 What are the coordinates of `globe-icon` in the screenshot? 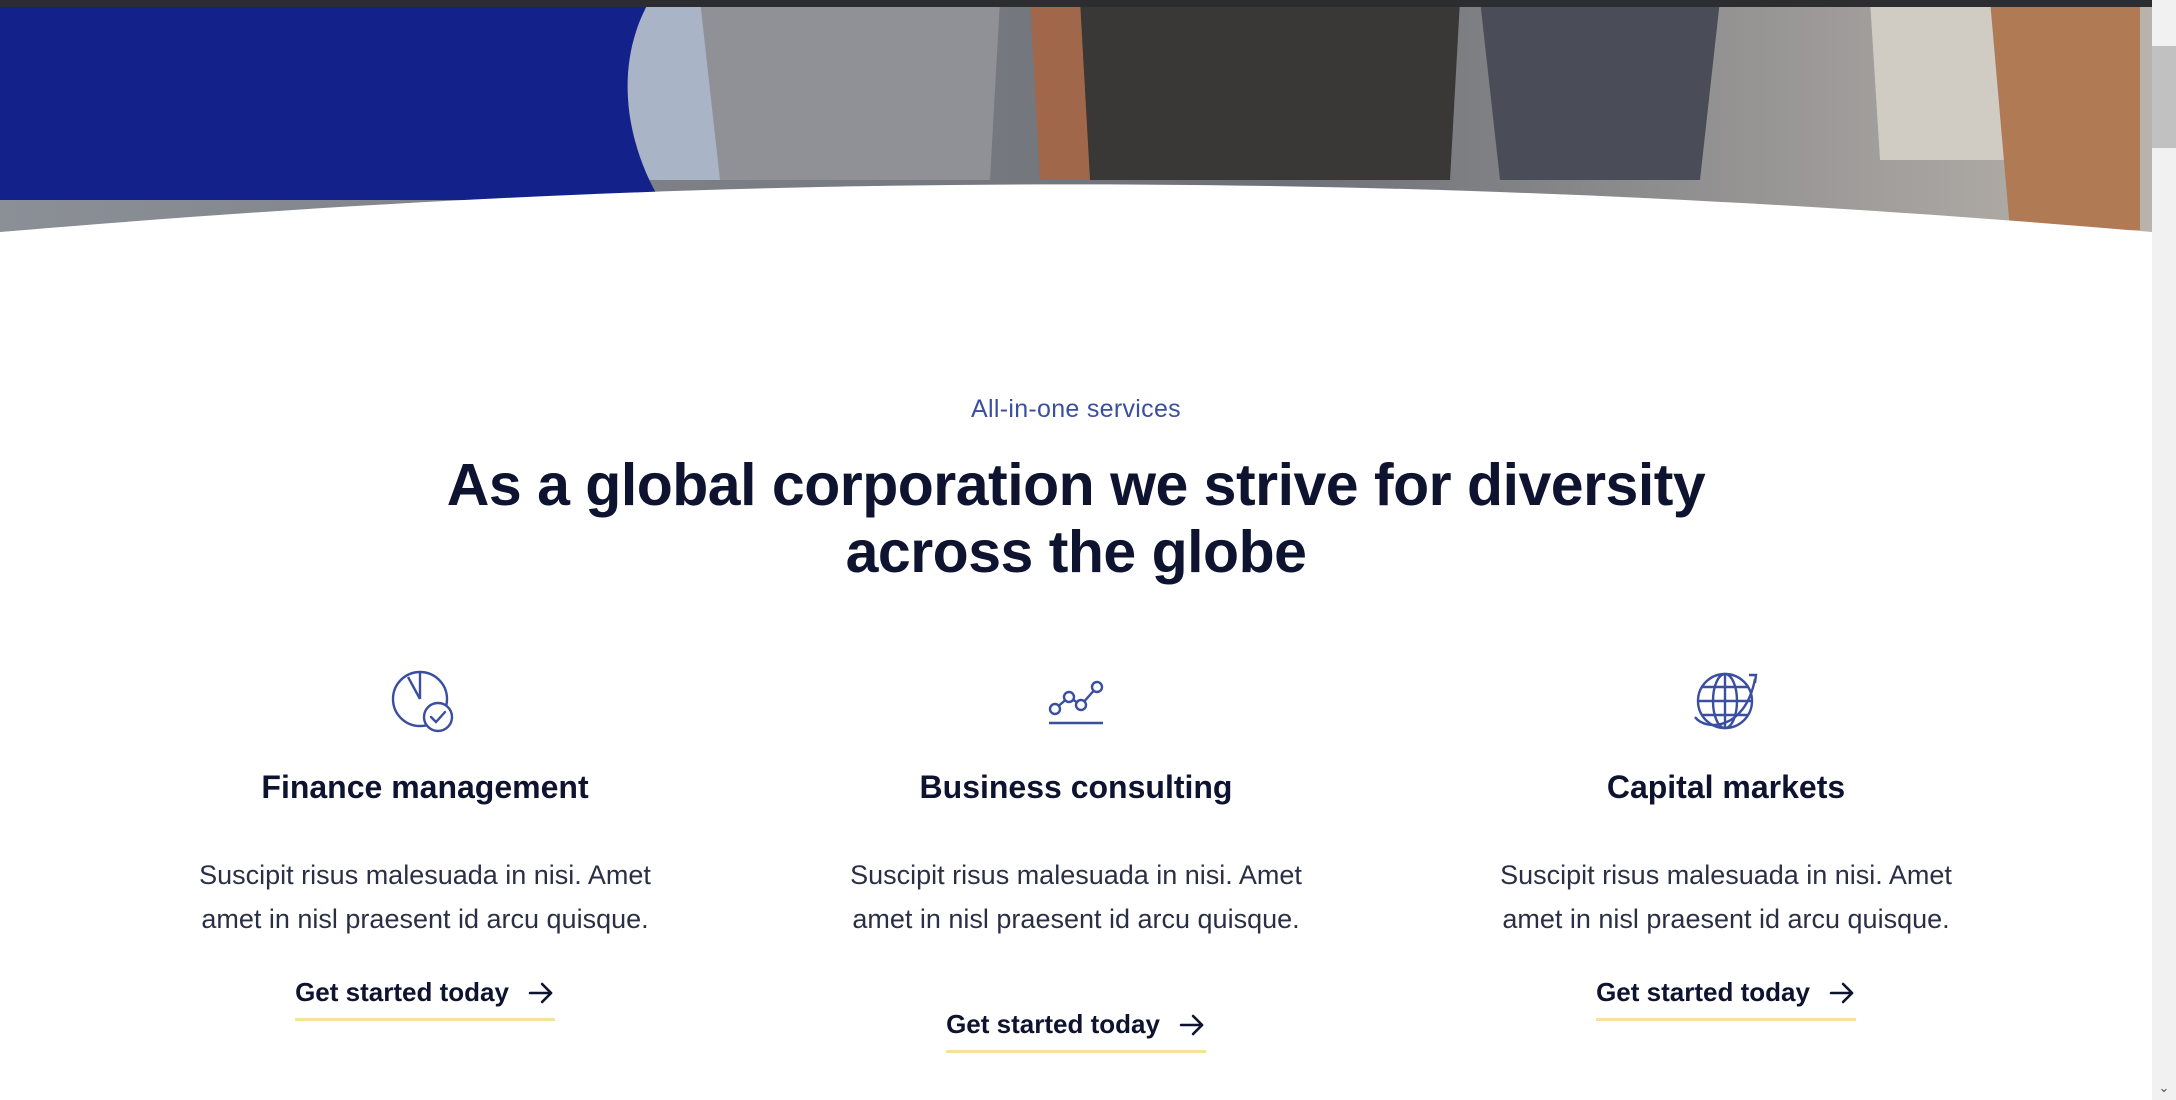 It's located at (1726, 701).